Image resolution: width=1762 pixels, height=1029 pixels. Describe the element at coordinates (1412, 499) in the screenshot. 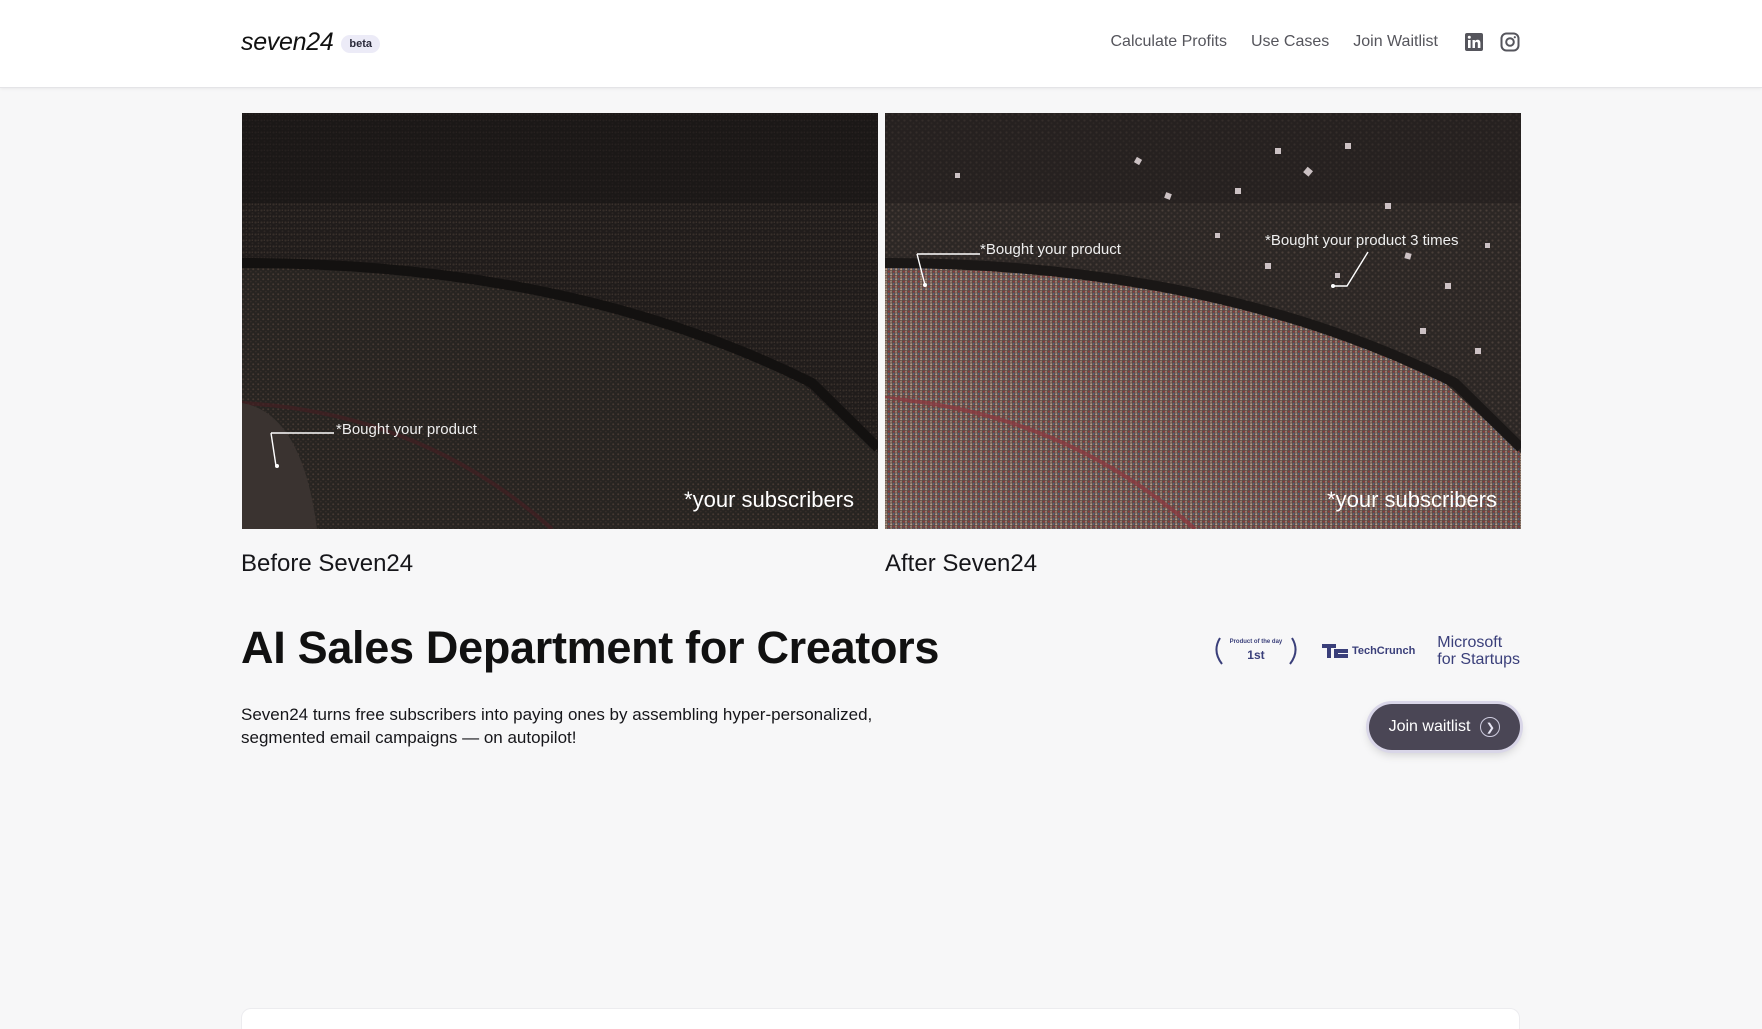

I see `after-overlay-text: *your subscribers` at that location.